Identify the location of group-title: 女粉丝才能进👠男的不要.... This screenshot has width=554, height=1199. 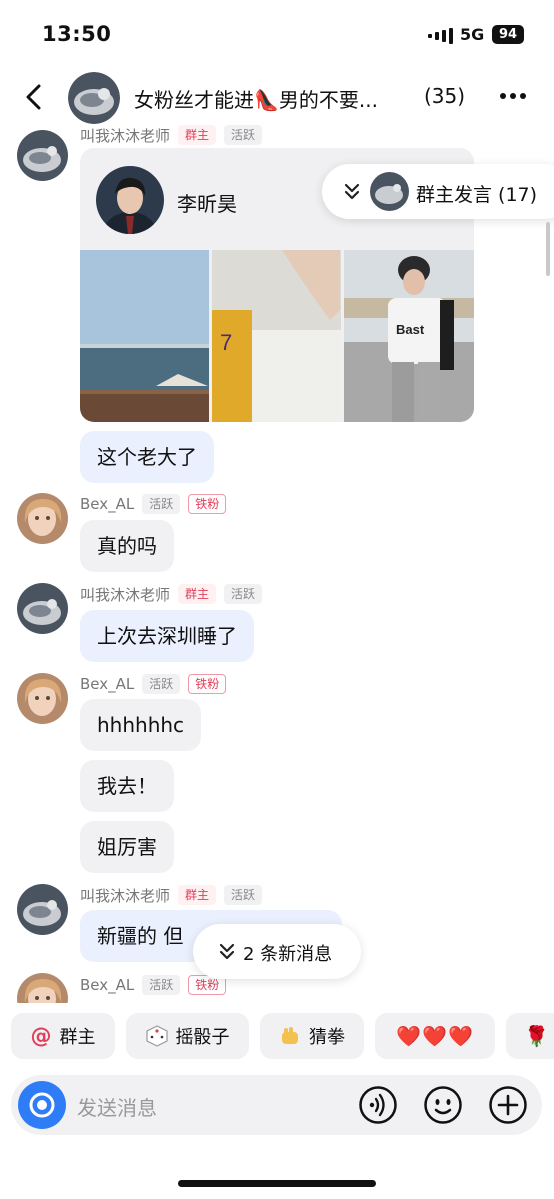
(256, 100).